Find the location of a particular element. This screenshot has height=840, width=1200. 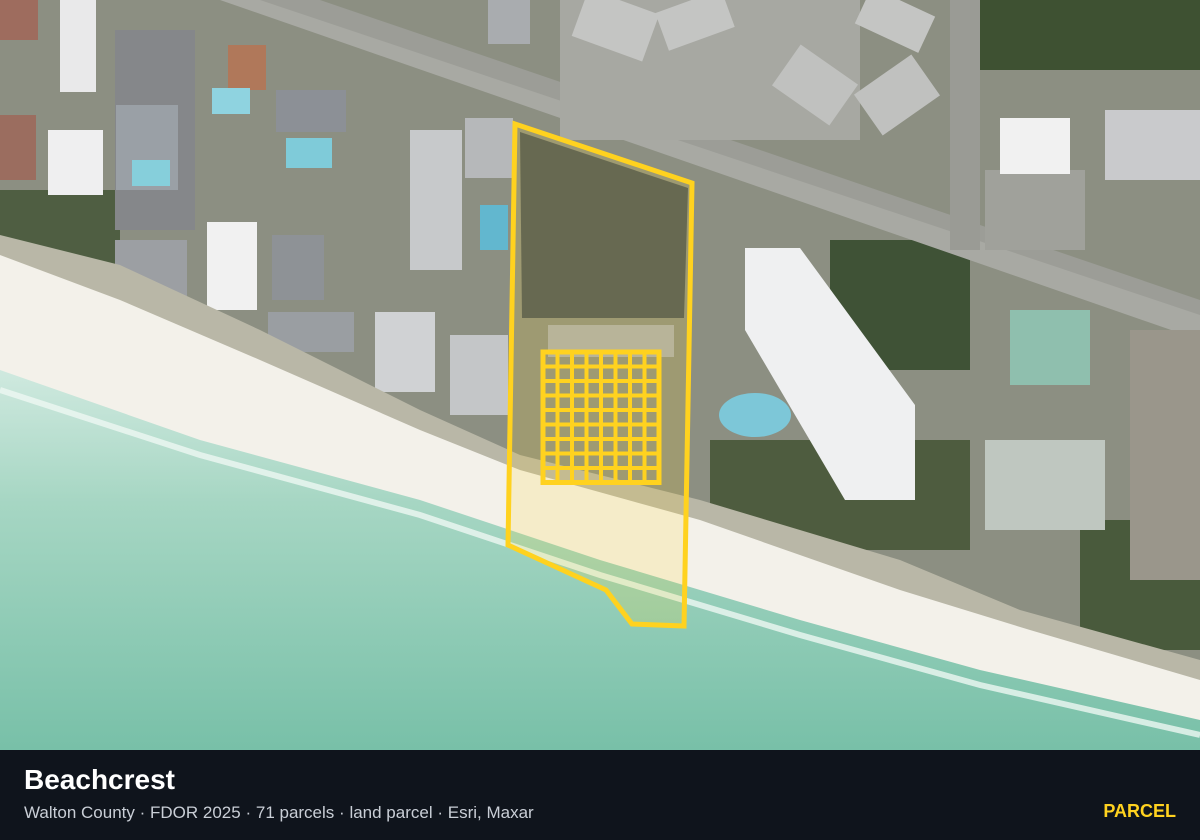

source-label: FDOR 2025 is located at coordinates (195, 812).